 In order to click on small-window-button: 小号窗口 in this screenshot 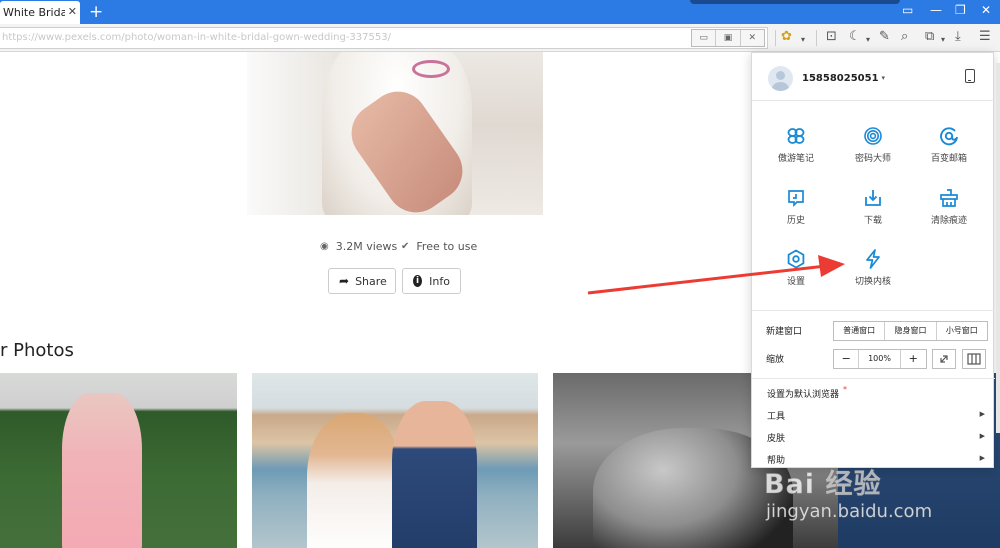, I will do `click(962, 331)`.